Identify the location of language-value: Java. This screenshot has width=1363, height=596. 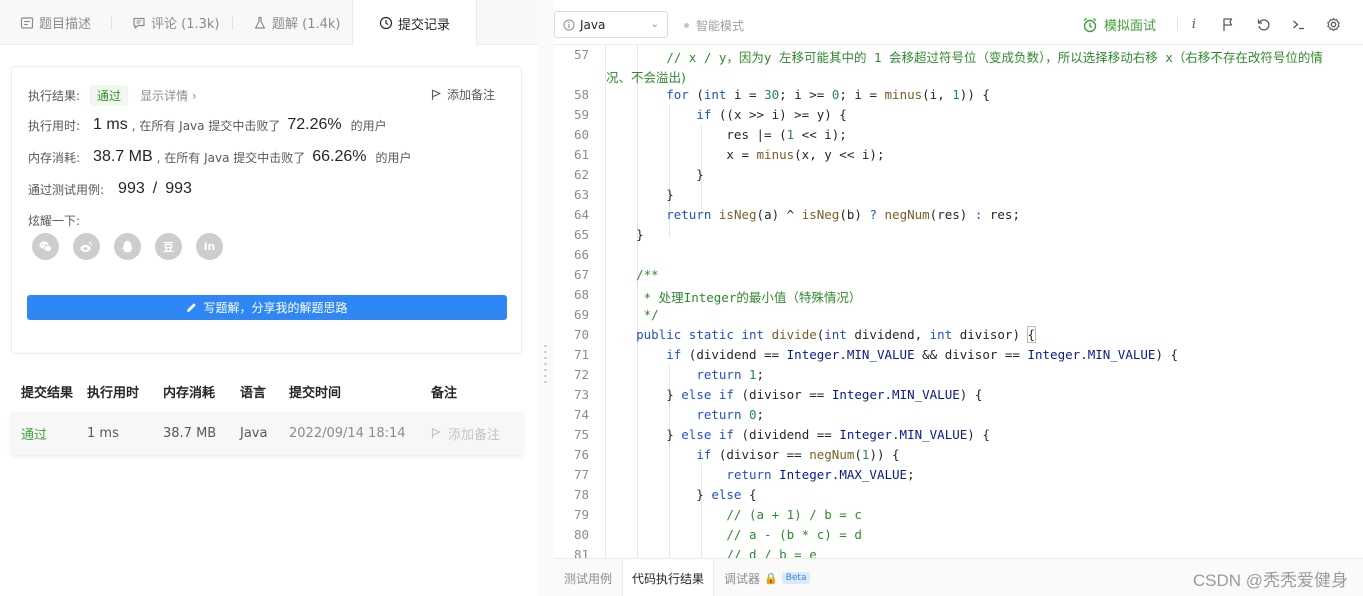
(593, 24).